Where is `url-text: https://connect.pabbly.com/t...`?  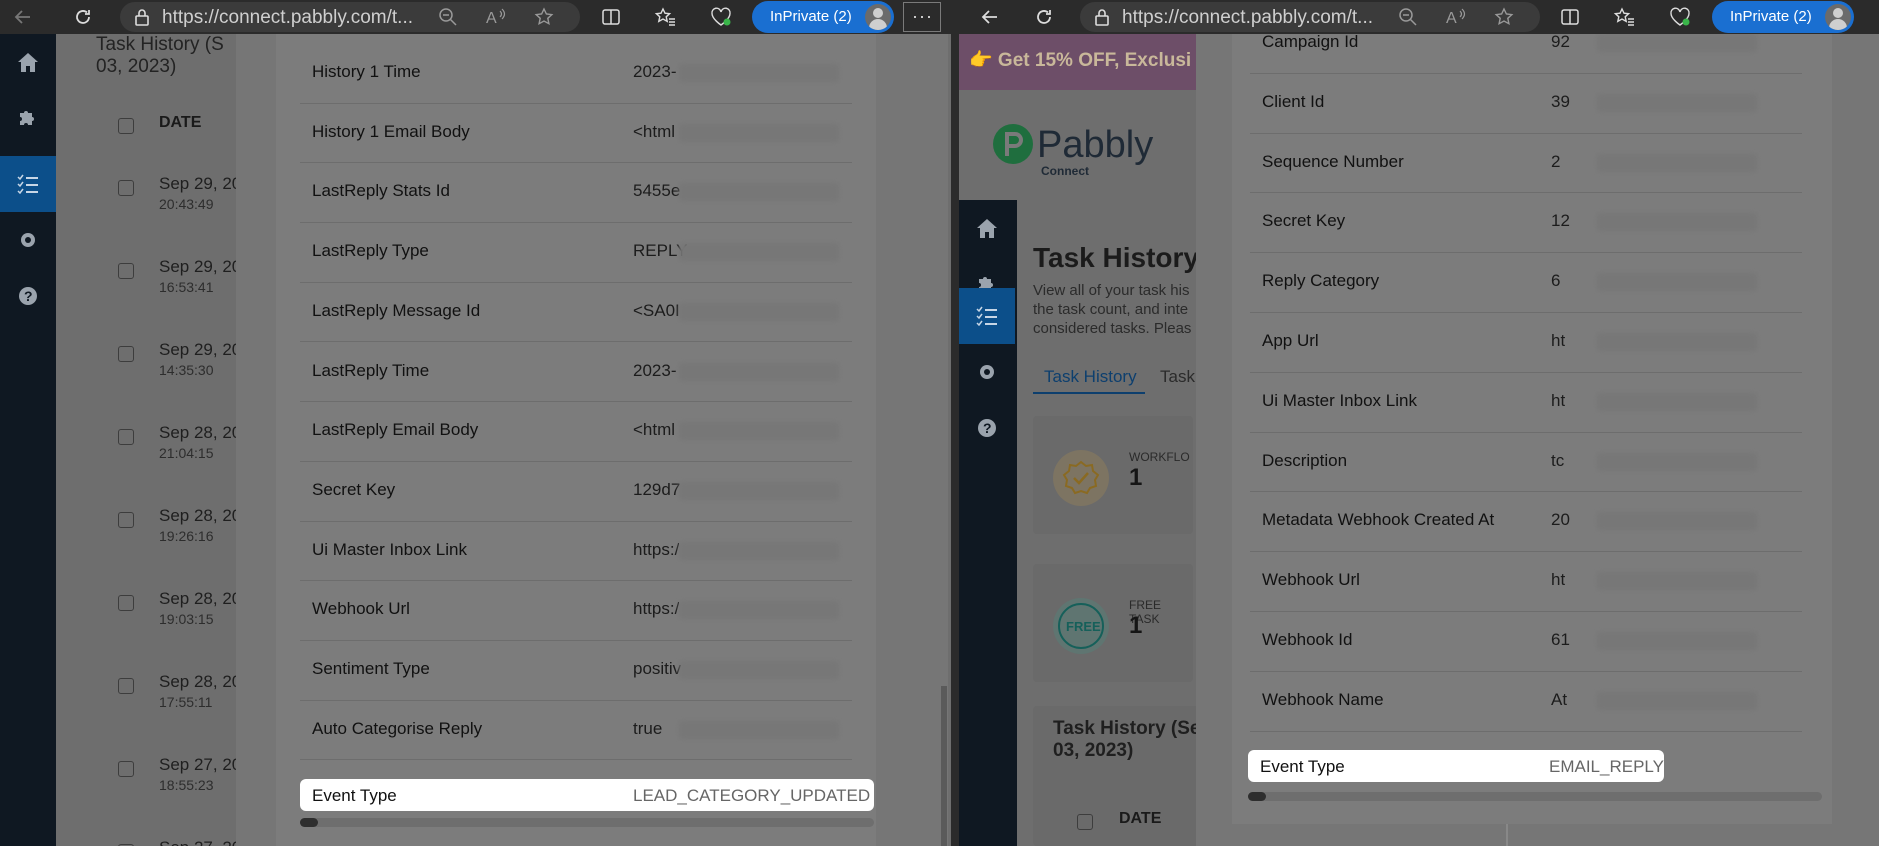 url-text: https://connect.pabbly.com/t... is located at coordinates (287, 17).